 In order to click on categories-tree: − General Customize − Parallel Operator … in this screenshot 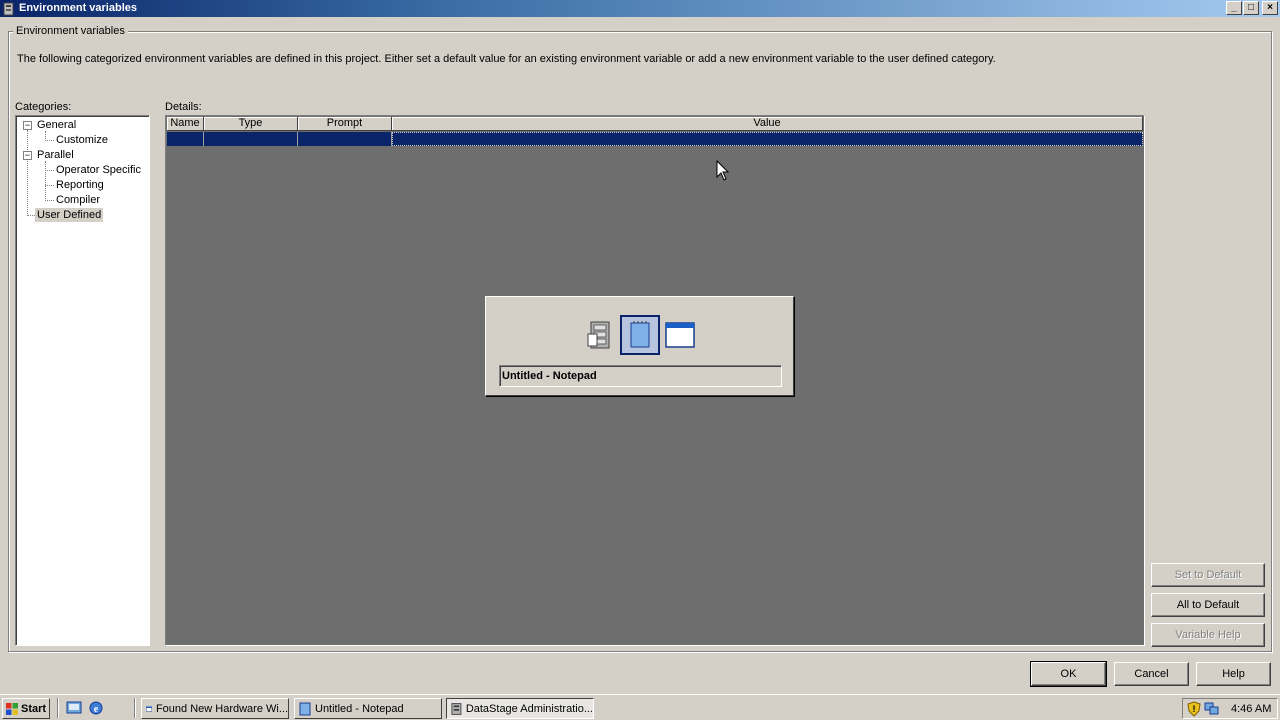, I will do `click(82, 380)`.